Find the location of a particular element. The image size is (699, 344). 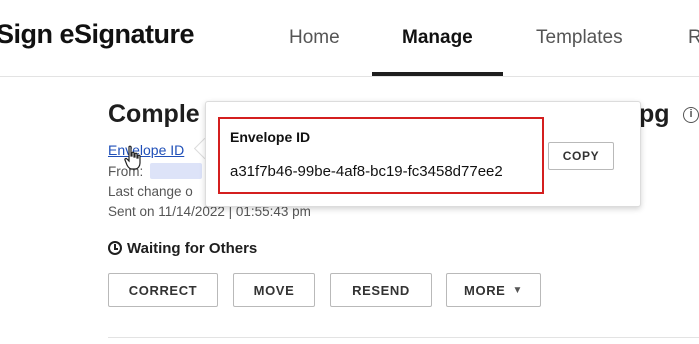

more-button-label: MORE is located at coordinates (485, 290).